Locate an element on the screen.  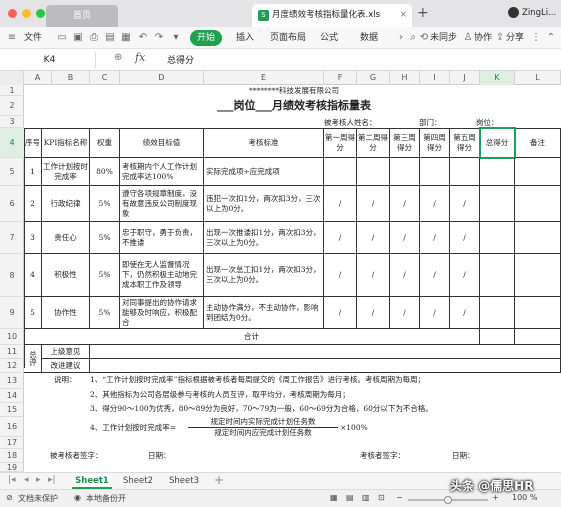
col-header-j: J is located at coordinates (465, 78).